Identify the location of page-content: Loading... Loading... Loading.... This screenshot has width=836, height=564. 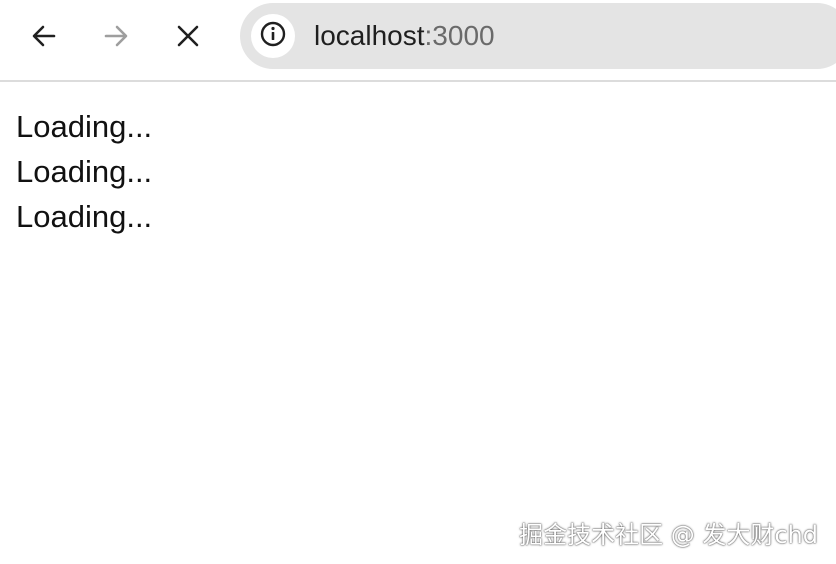
(84, 171).